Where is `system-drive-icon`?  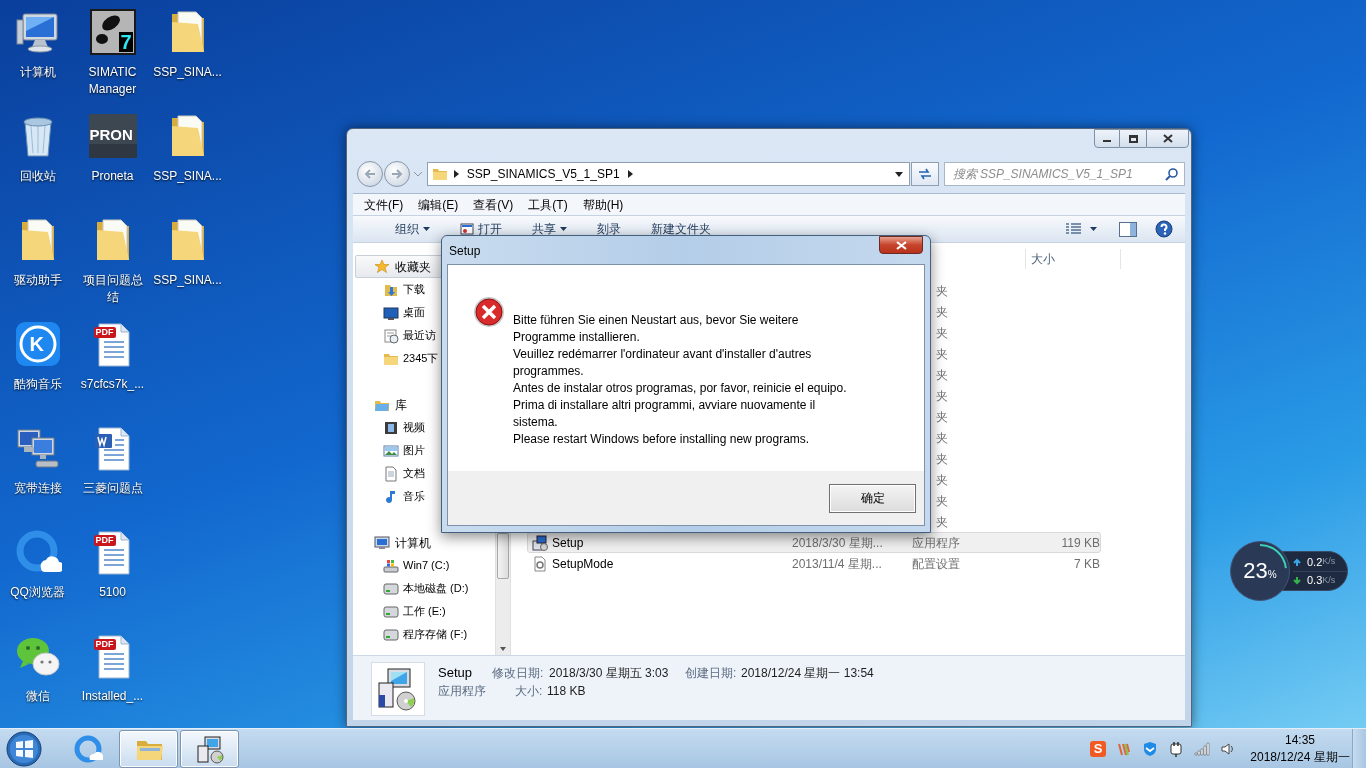
system-drive-icon is located at coordinates (391, 565).